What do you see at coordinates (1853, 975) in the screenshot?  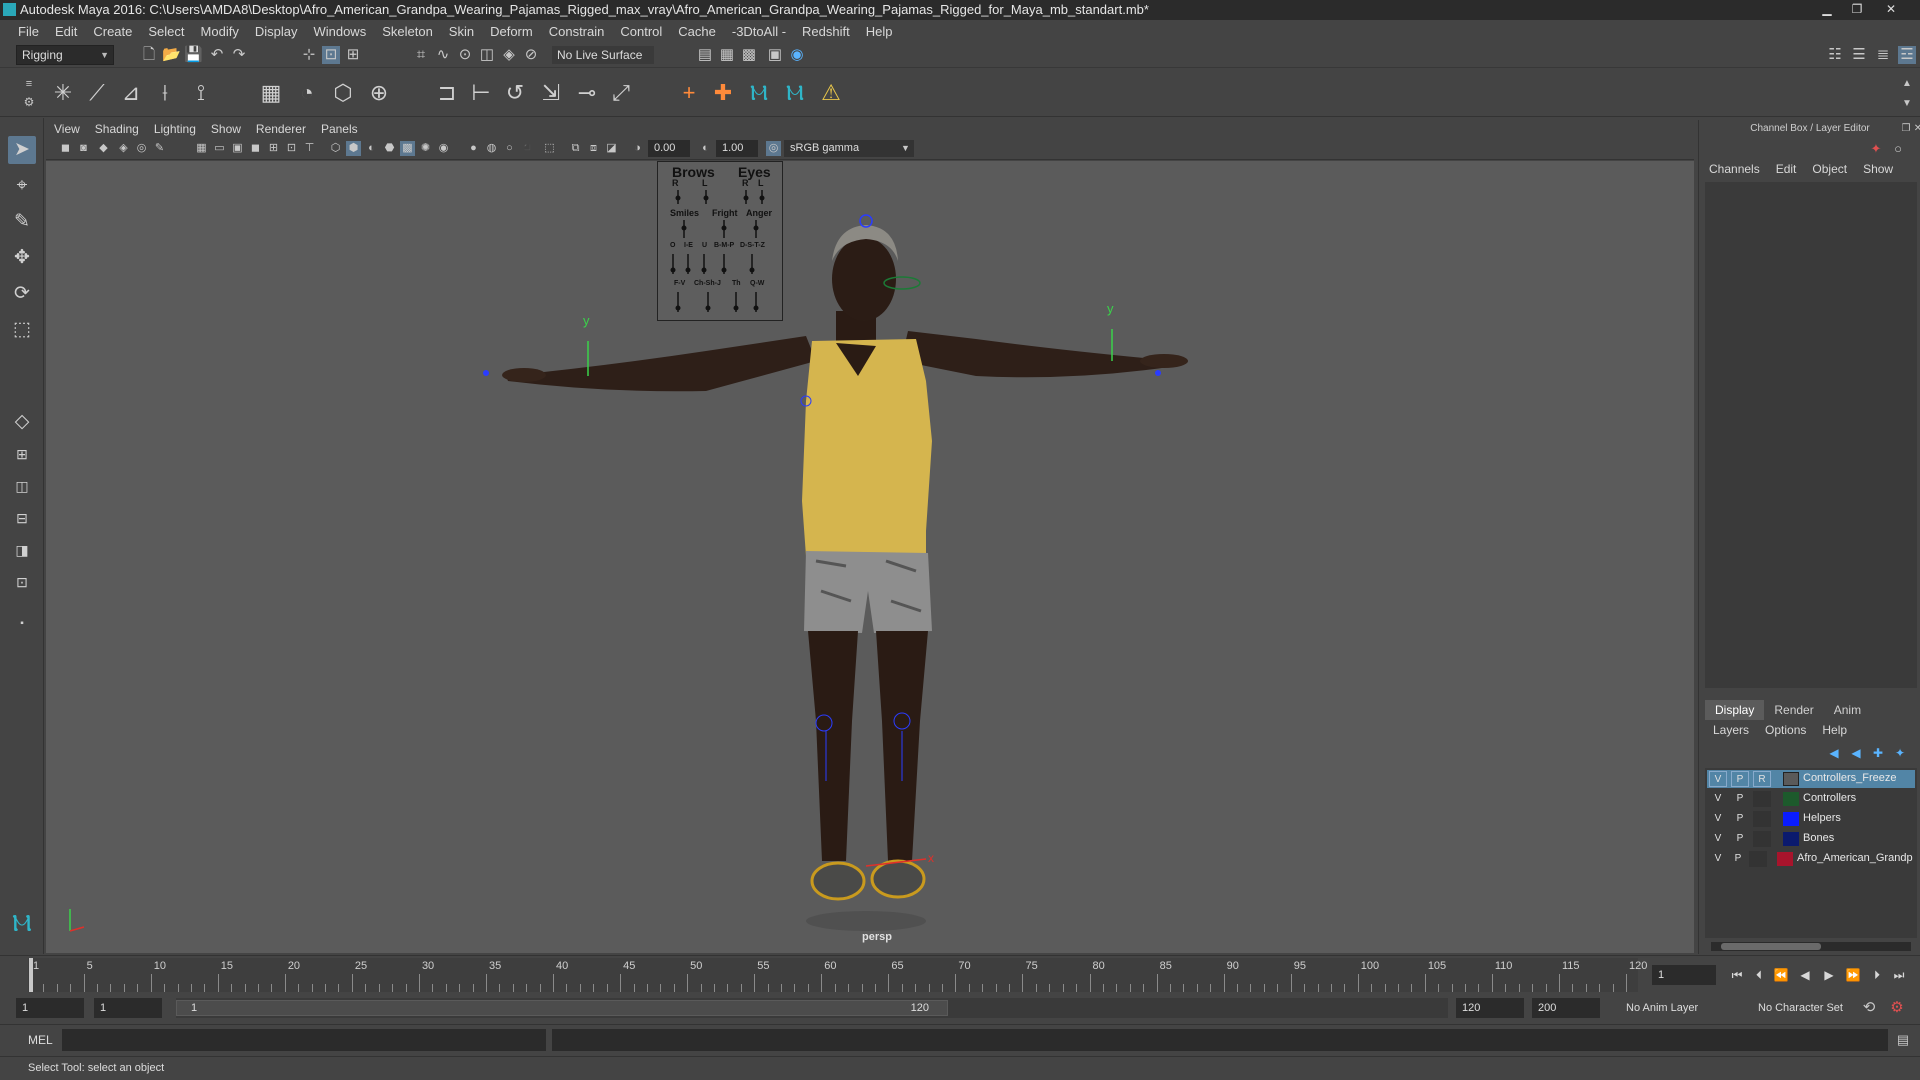 I see `step-forward-key-icon: ⏩` at bounding box center [1853, 975].